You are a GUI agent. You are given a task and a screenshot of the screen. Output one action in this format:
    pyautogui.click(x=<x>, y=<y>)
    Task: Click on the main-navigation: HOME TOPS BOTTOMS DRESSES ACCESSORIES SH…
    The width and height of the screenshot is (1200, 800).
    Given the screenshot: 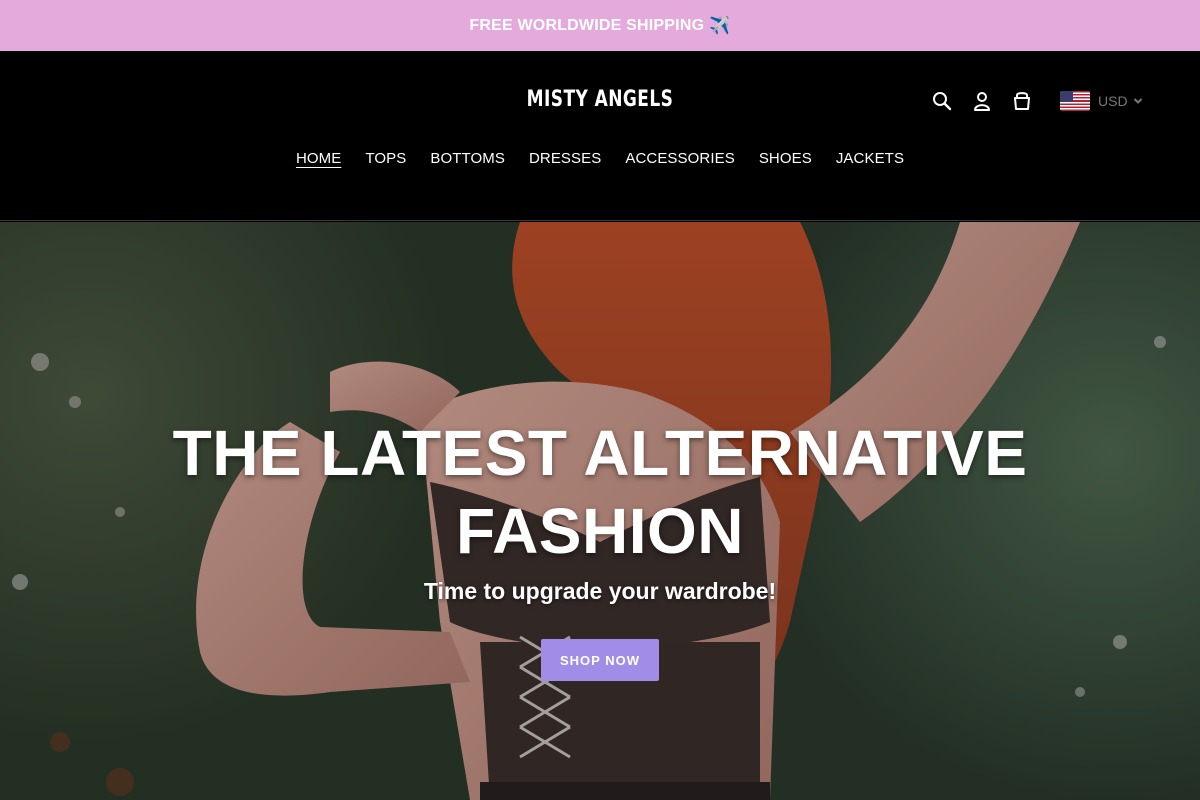 What is the action you would take?
    pyautogui.click(x=600, y=158)
    